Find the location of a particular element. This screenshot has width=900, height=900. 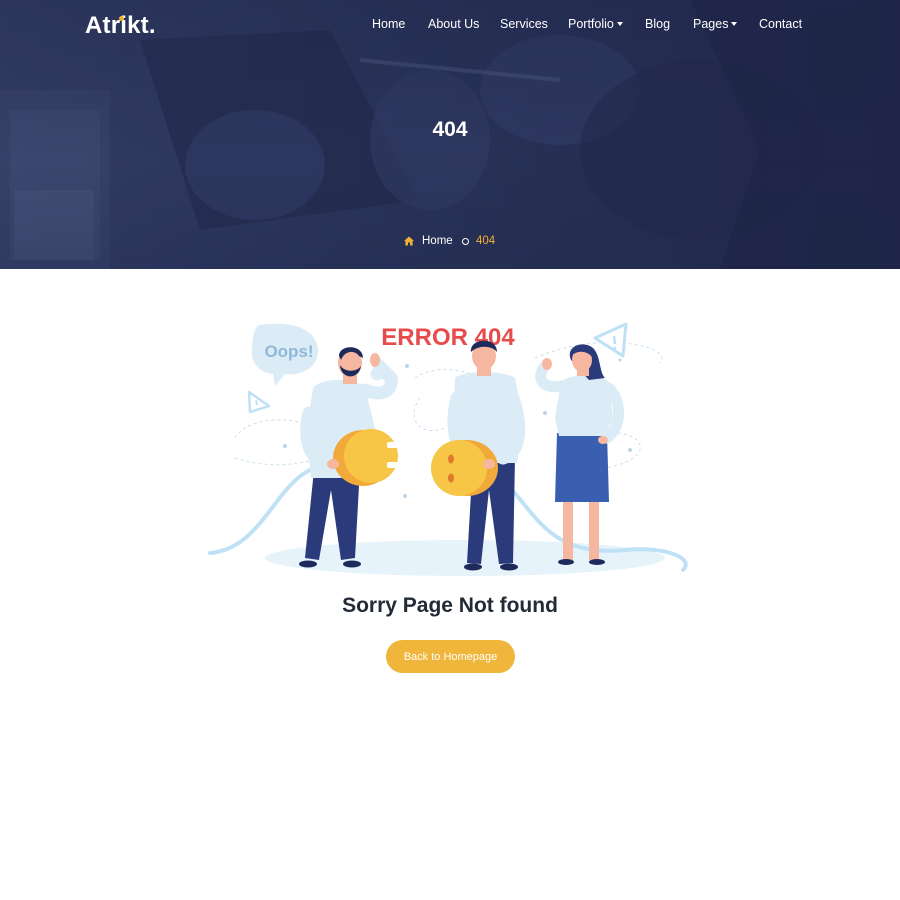

nav-pages: Pages is located at coordinates (715, 24).